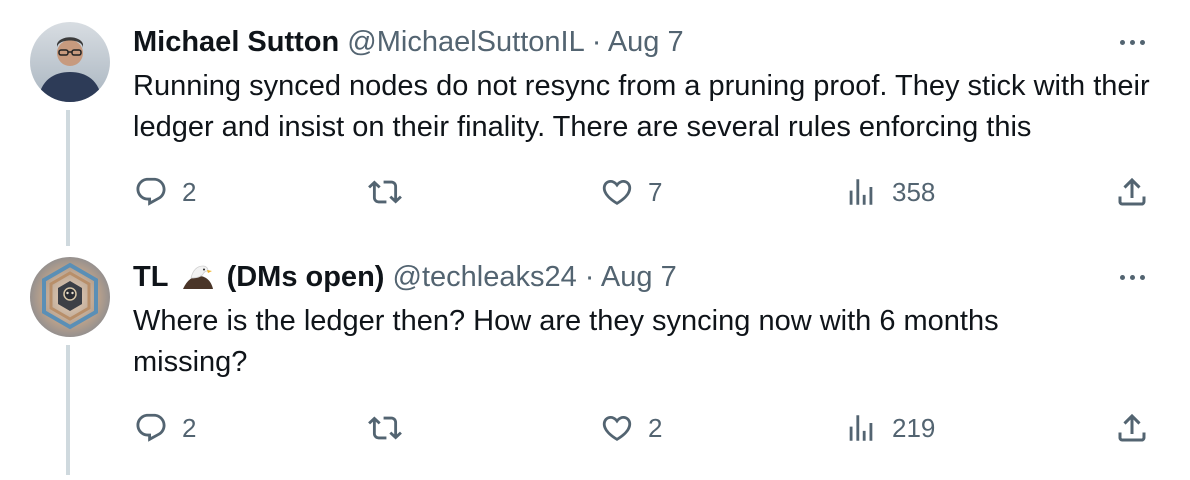  What do you see at coordinates (595, 192) in the screenshot?
I see `tweet-actions: 2 7 358` at bounding box center [595, 192].